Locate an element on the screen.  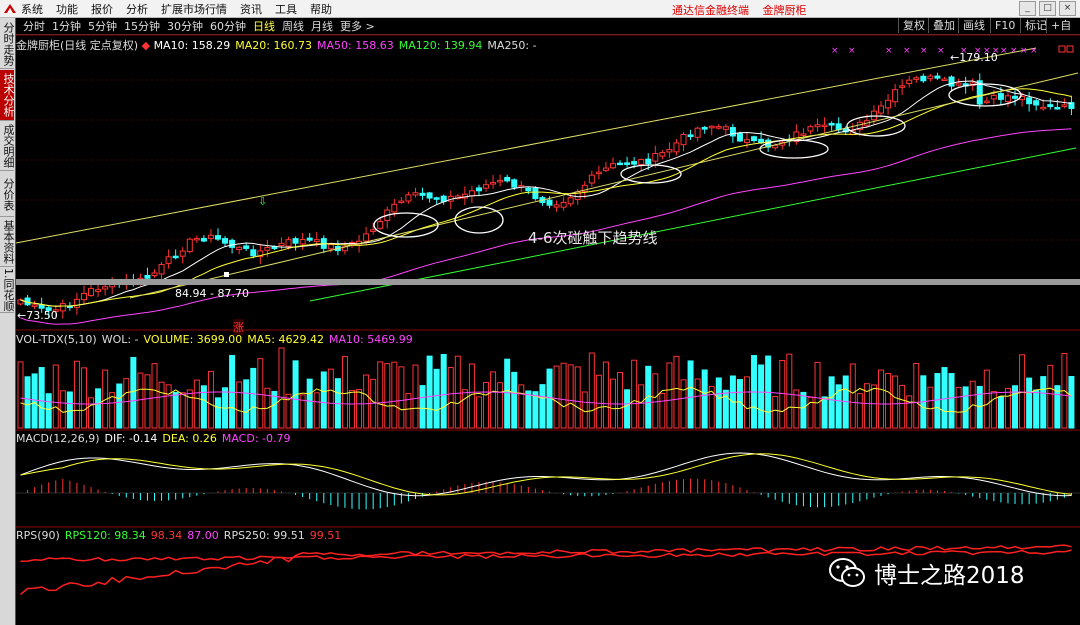
macd-legend-item-4: MACD: -0.79 is located at coordinates (256, 438).